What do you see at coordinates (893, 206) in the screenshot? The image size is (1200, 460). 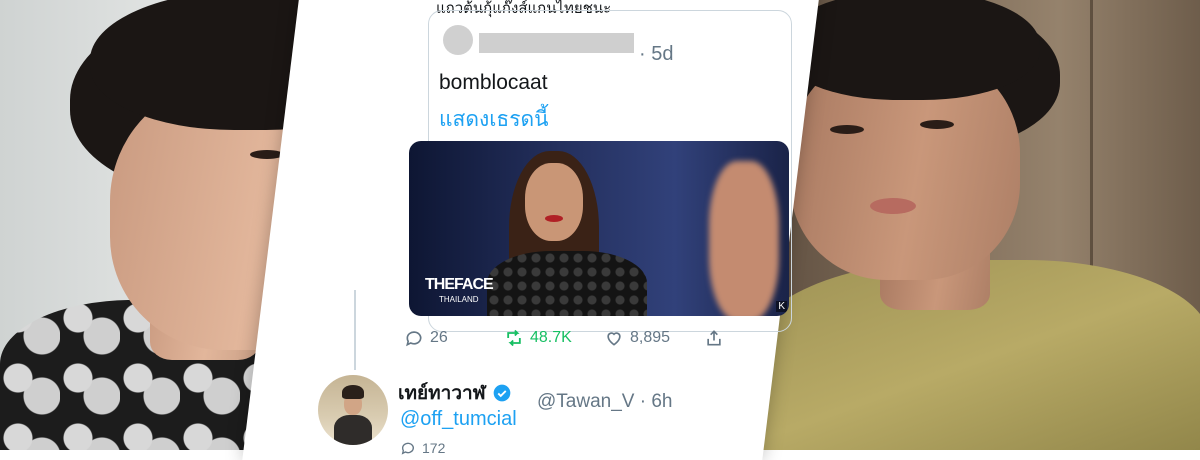 I see `lips` at bounding box center [893, 206].